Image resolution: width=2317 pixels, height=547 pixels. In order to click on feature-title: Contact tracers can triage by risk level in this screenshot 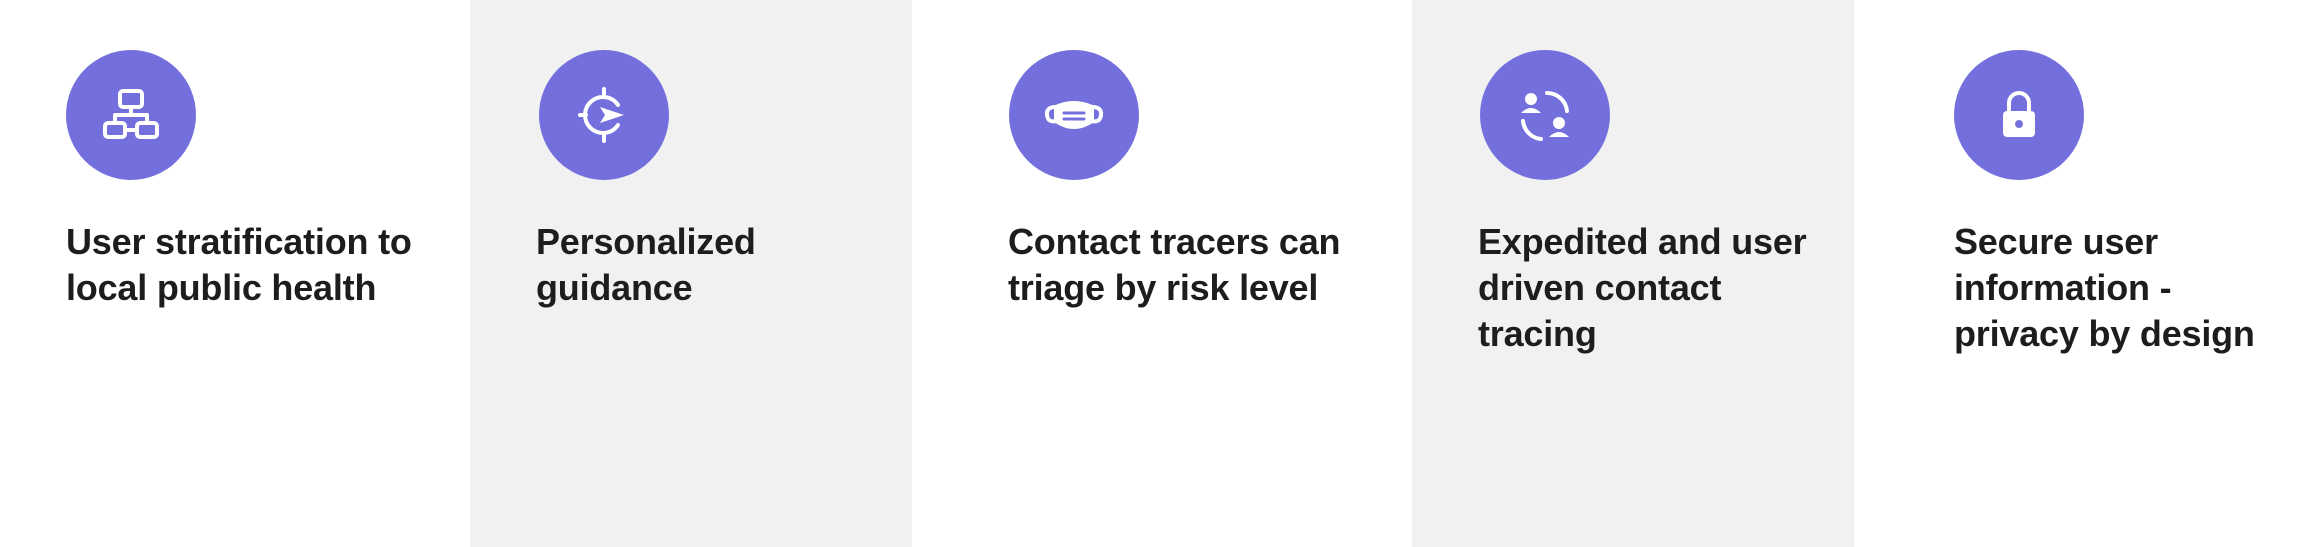, I will do `click(1174, 264)`.